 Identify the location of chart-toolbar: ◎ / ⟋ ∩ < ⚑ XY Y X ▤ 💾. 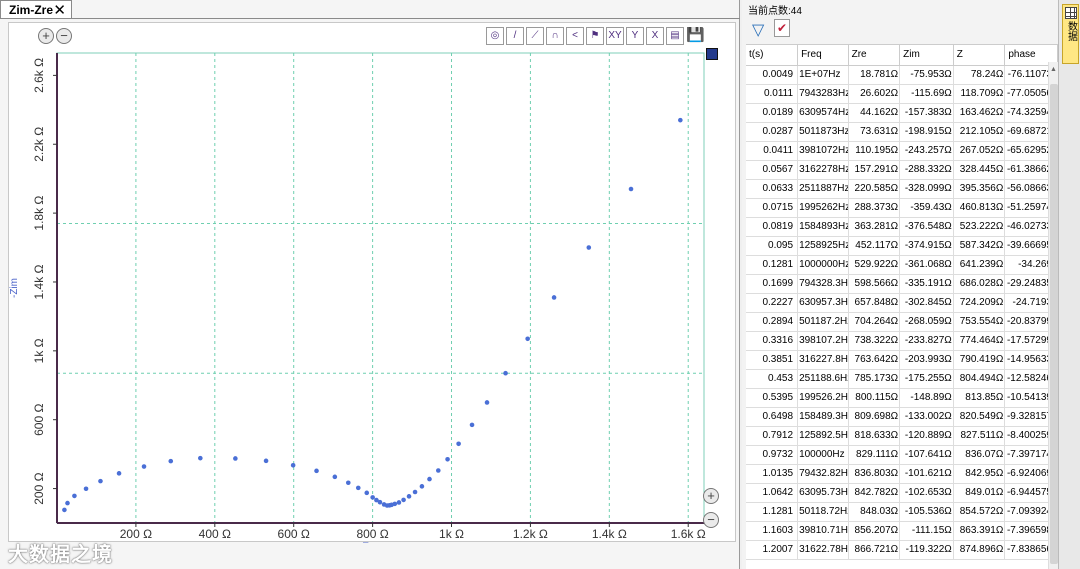
(595, 37).